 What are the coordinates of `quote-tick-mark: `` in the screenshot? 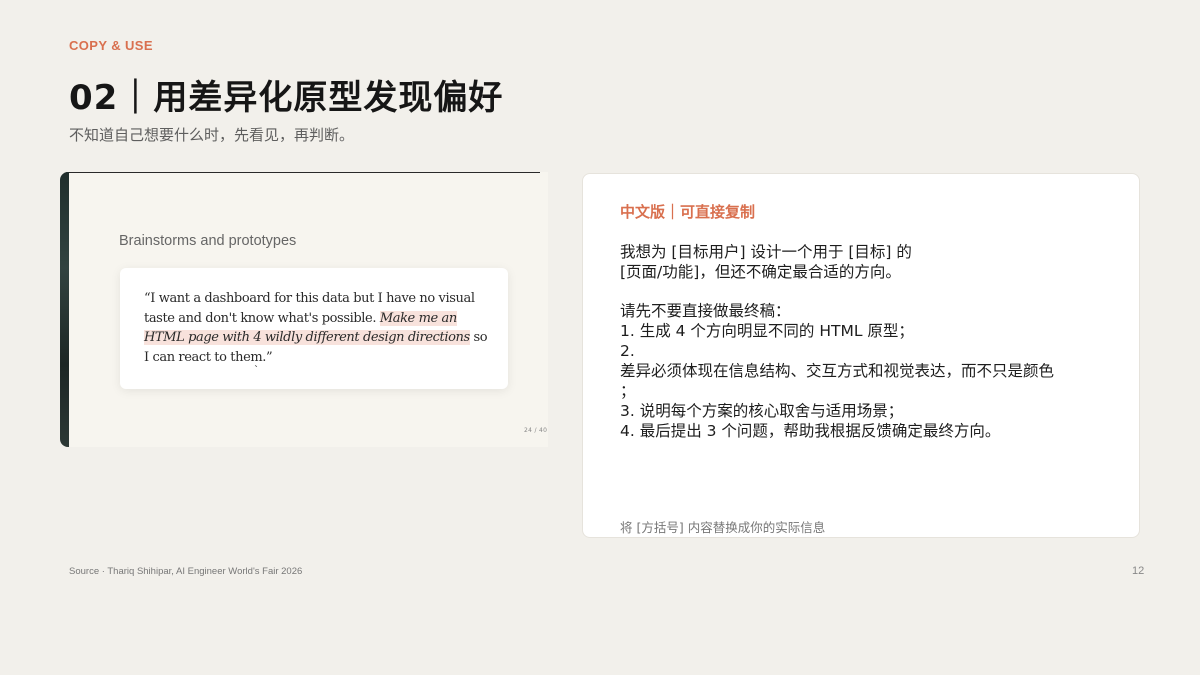 It's located at (256, 370).